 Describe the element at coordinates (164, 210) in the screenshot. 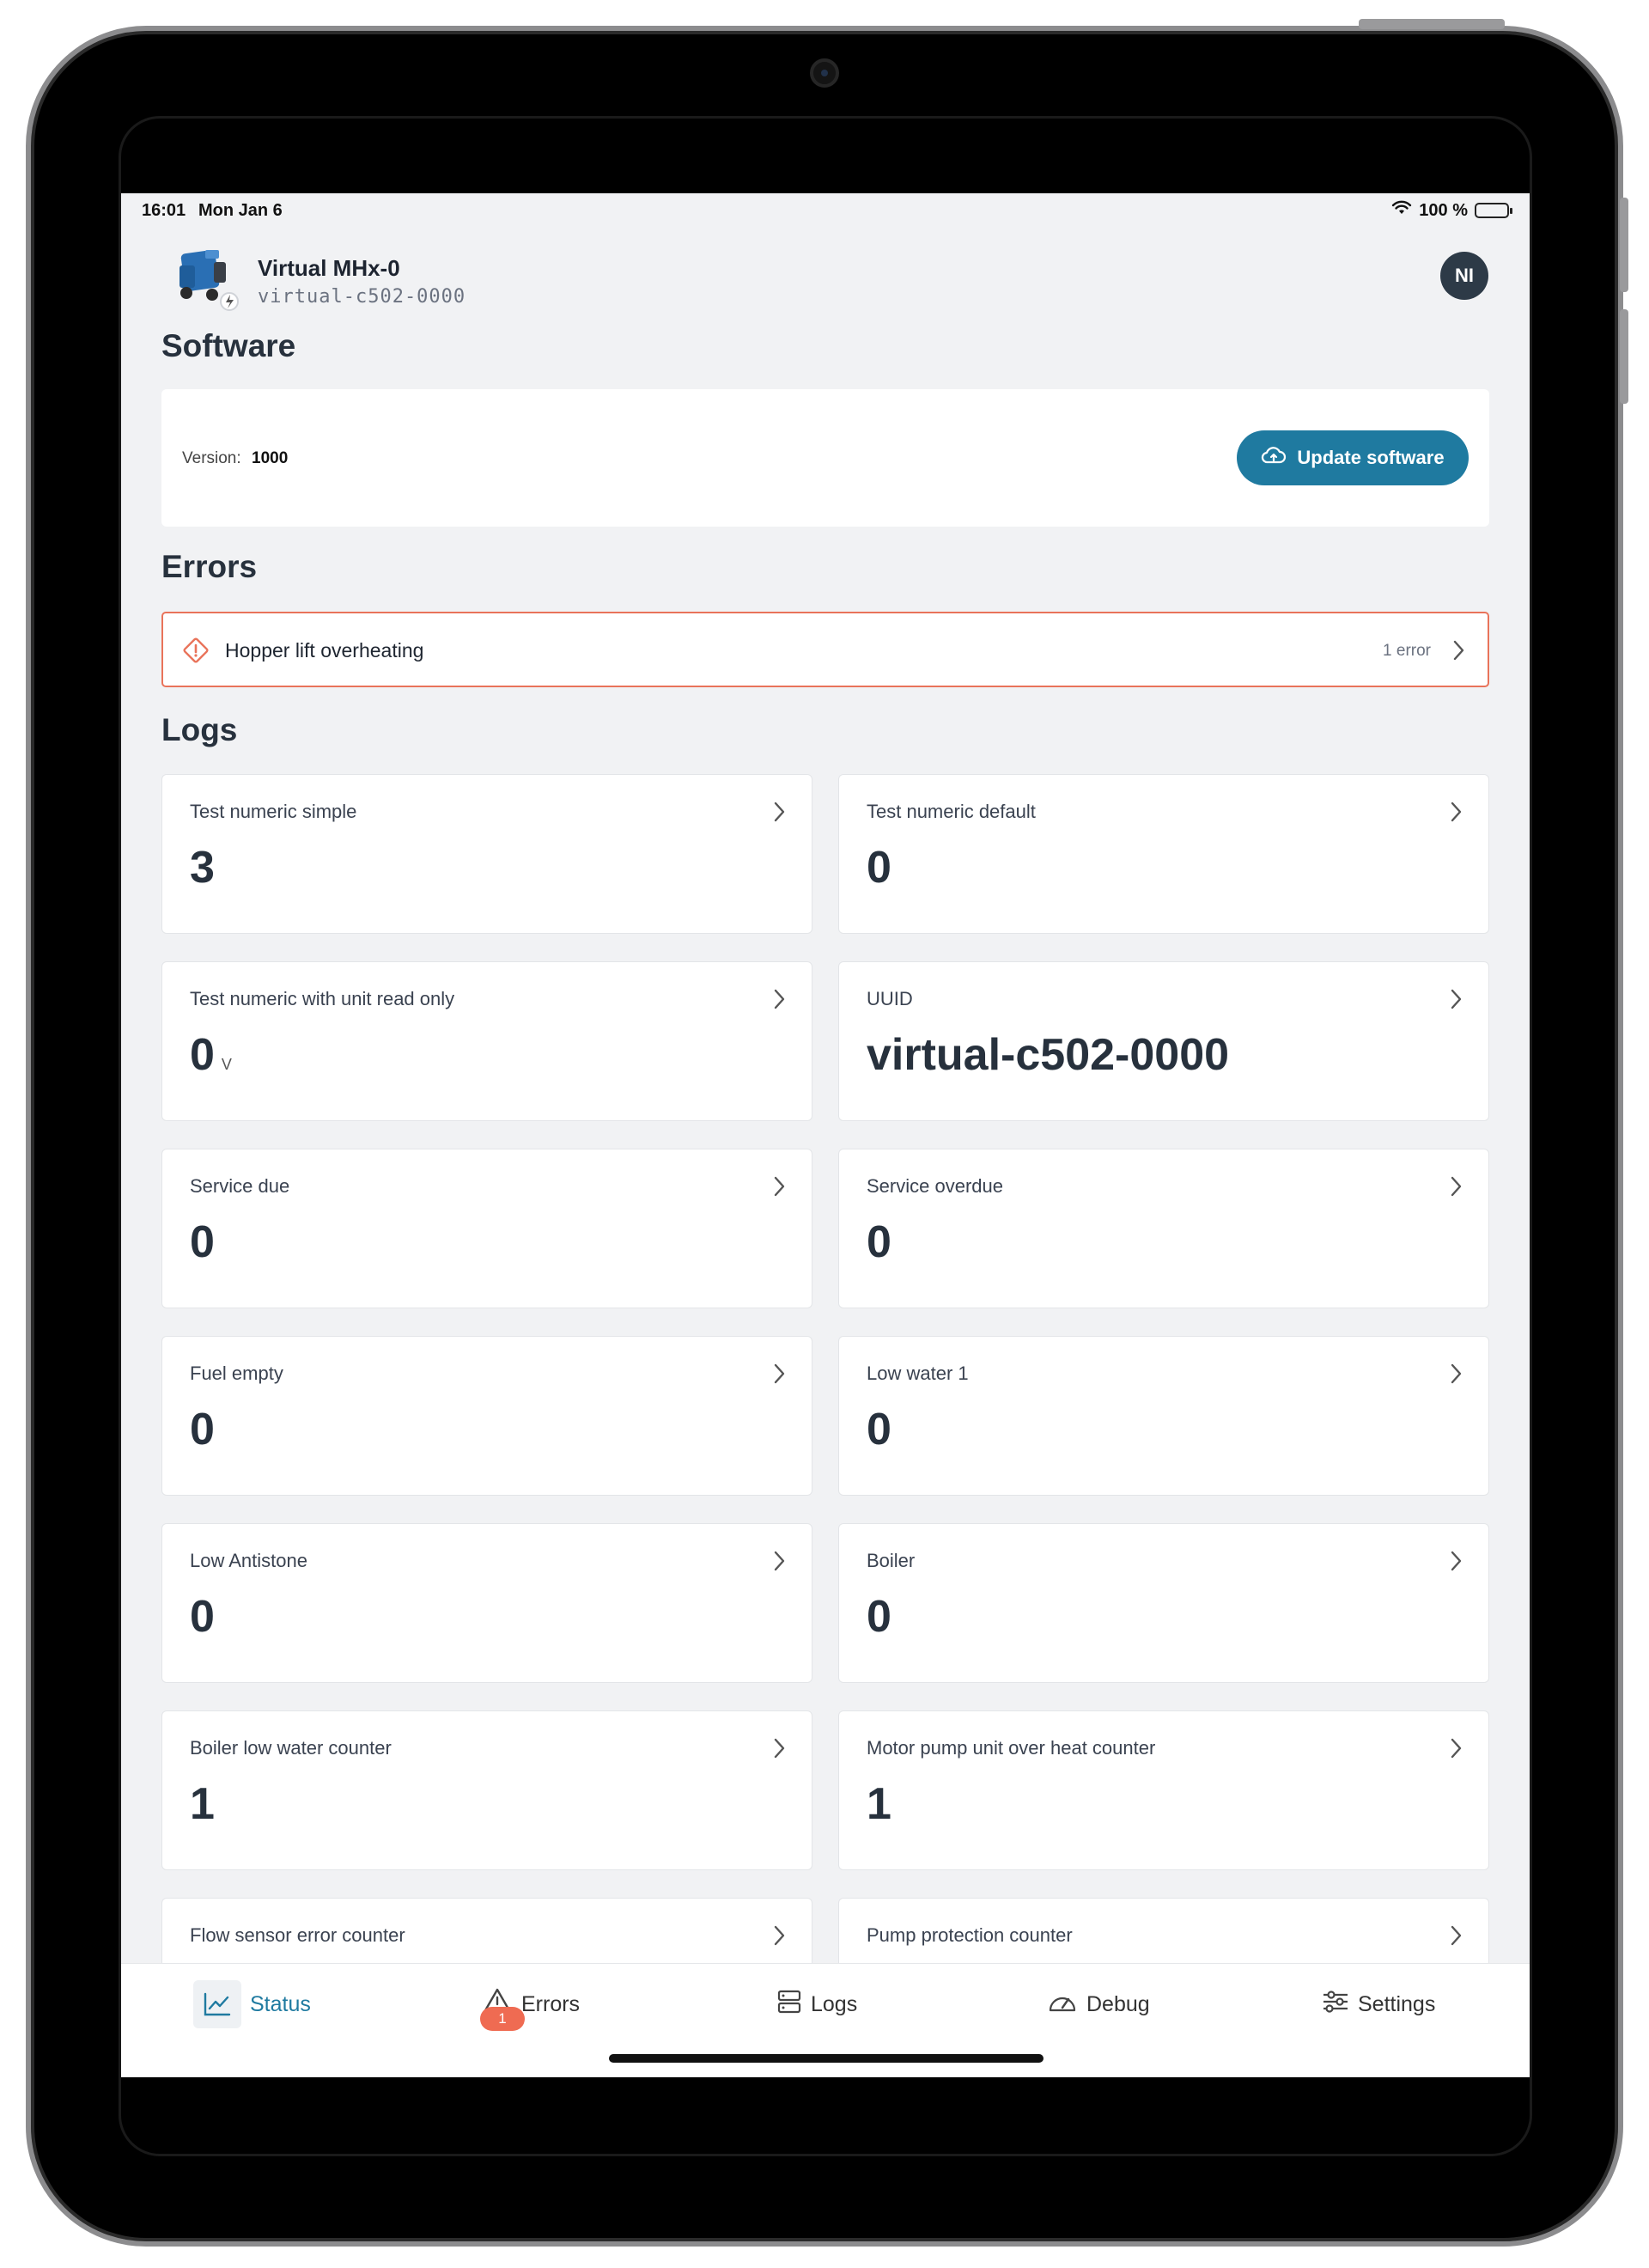

I see `status-time: 16:01` at that location.